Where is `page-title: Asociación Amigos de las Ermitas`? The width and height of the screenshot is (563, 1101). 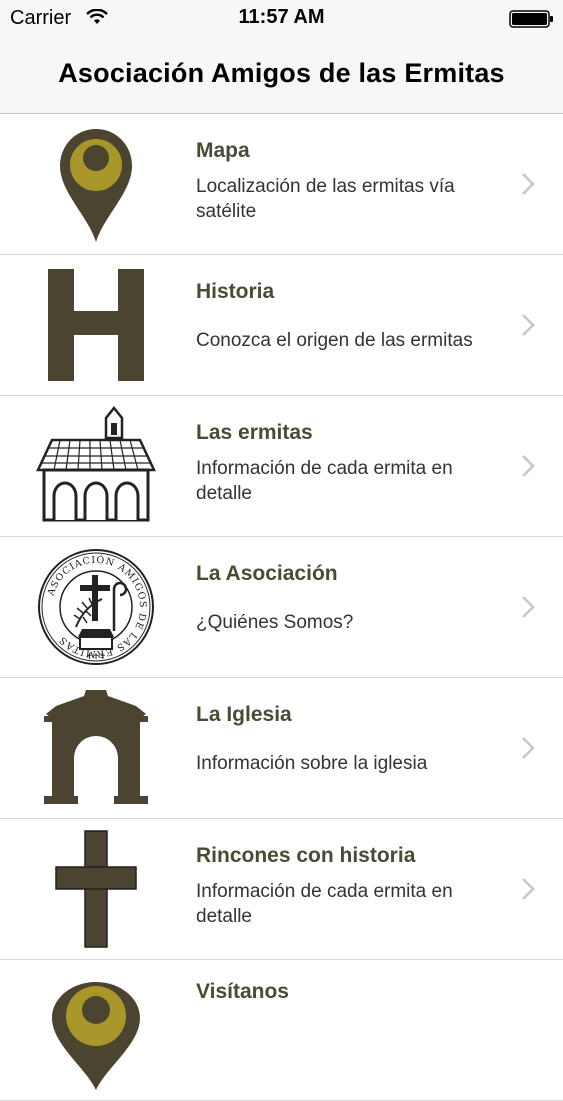 page-title: Asociación Amigos de las Ermitas is located at coordinates (281, 73).